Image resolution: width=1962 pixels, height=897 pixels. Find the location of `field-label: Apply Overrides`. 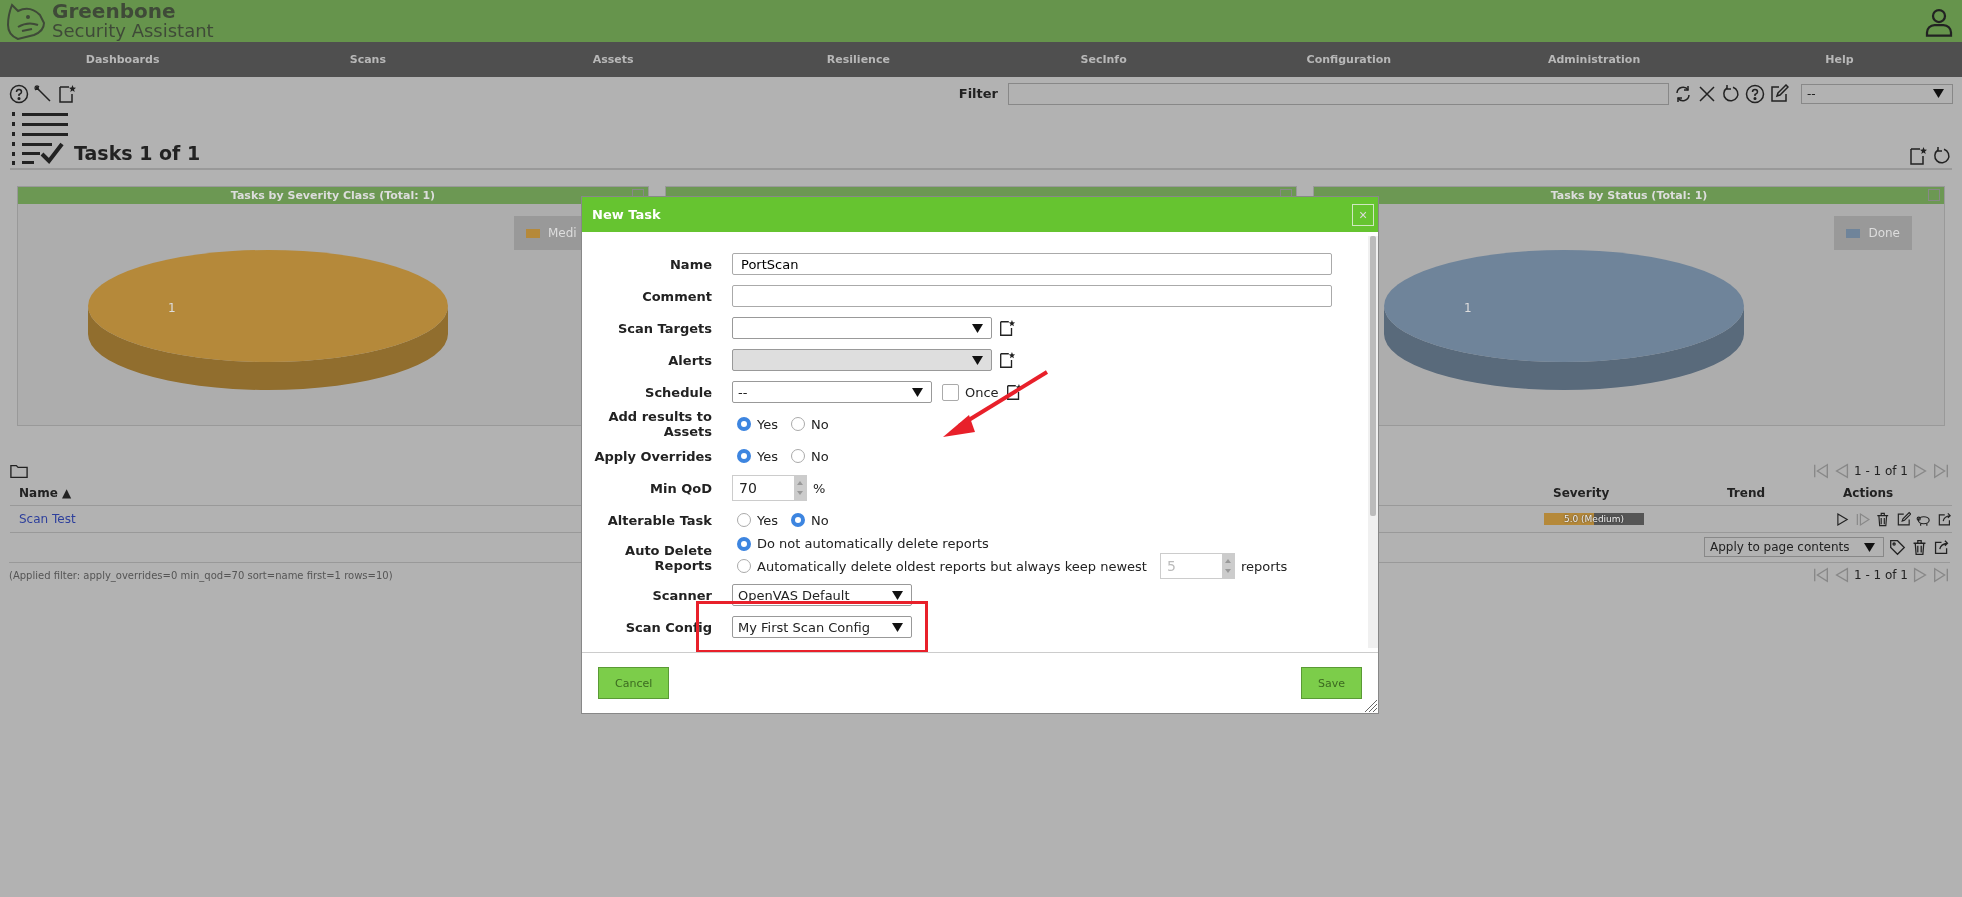

field-label: Apply Overrides is located at coordinates (653, 456).